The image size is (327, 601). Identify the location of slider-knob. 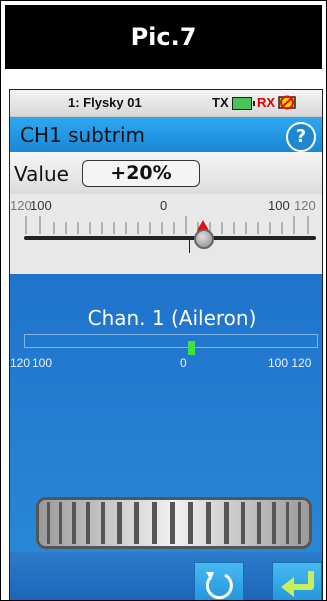
(204, 239).